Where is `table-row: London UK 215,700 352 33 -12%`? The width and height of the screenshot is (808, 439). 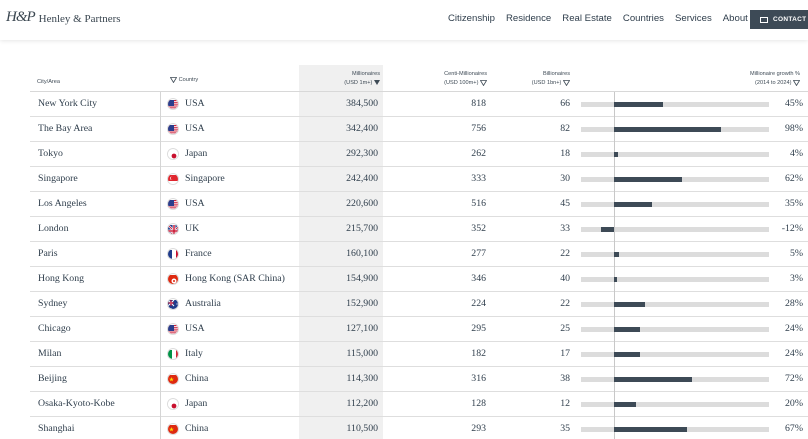 table-row: London UK 215,700 352 33 -12% is located at coordinates (419, 229).